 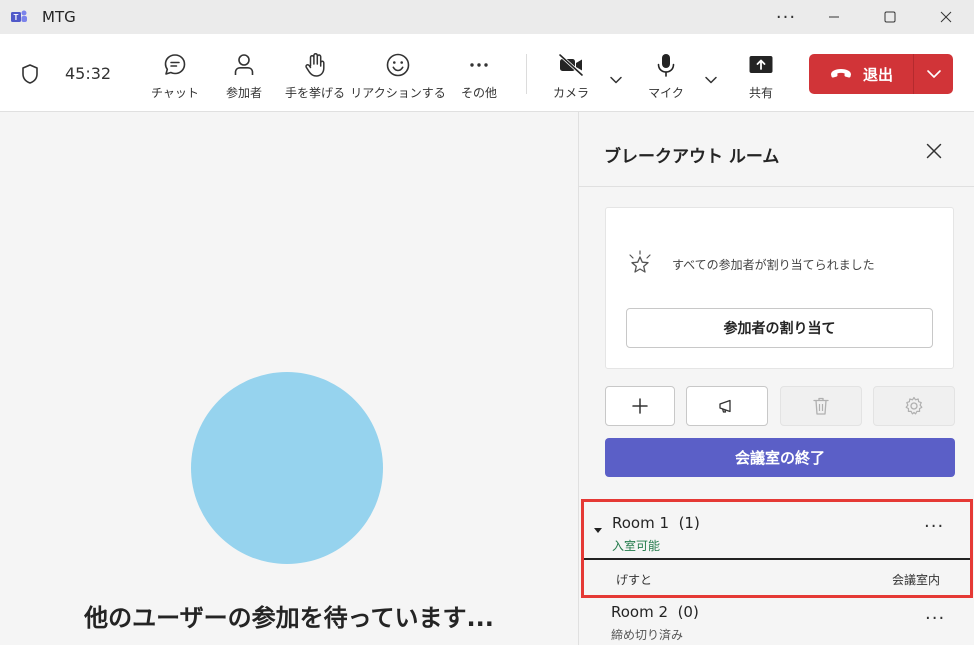 I want to click on raise-hand-button: 手を挙げる, so click(x=315, y=75).